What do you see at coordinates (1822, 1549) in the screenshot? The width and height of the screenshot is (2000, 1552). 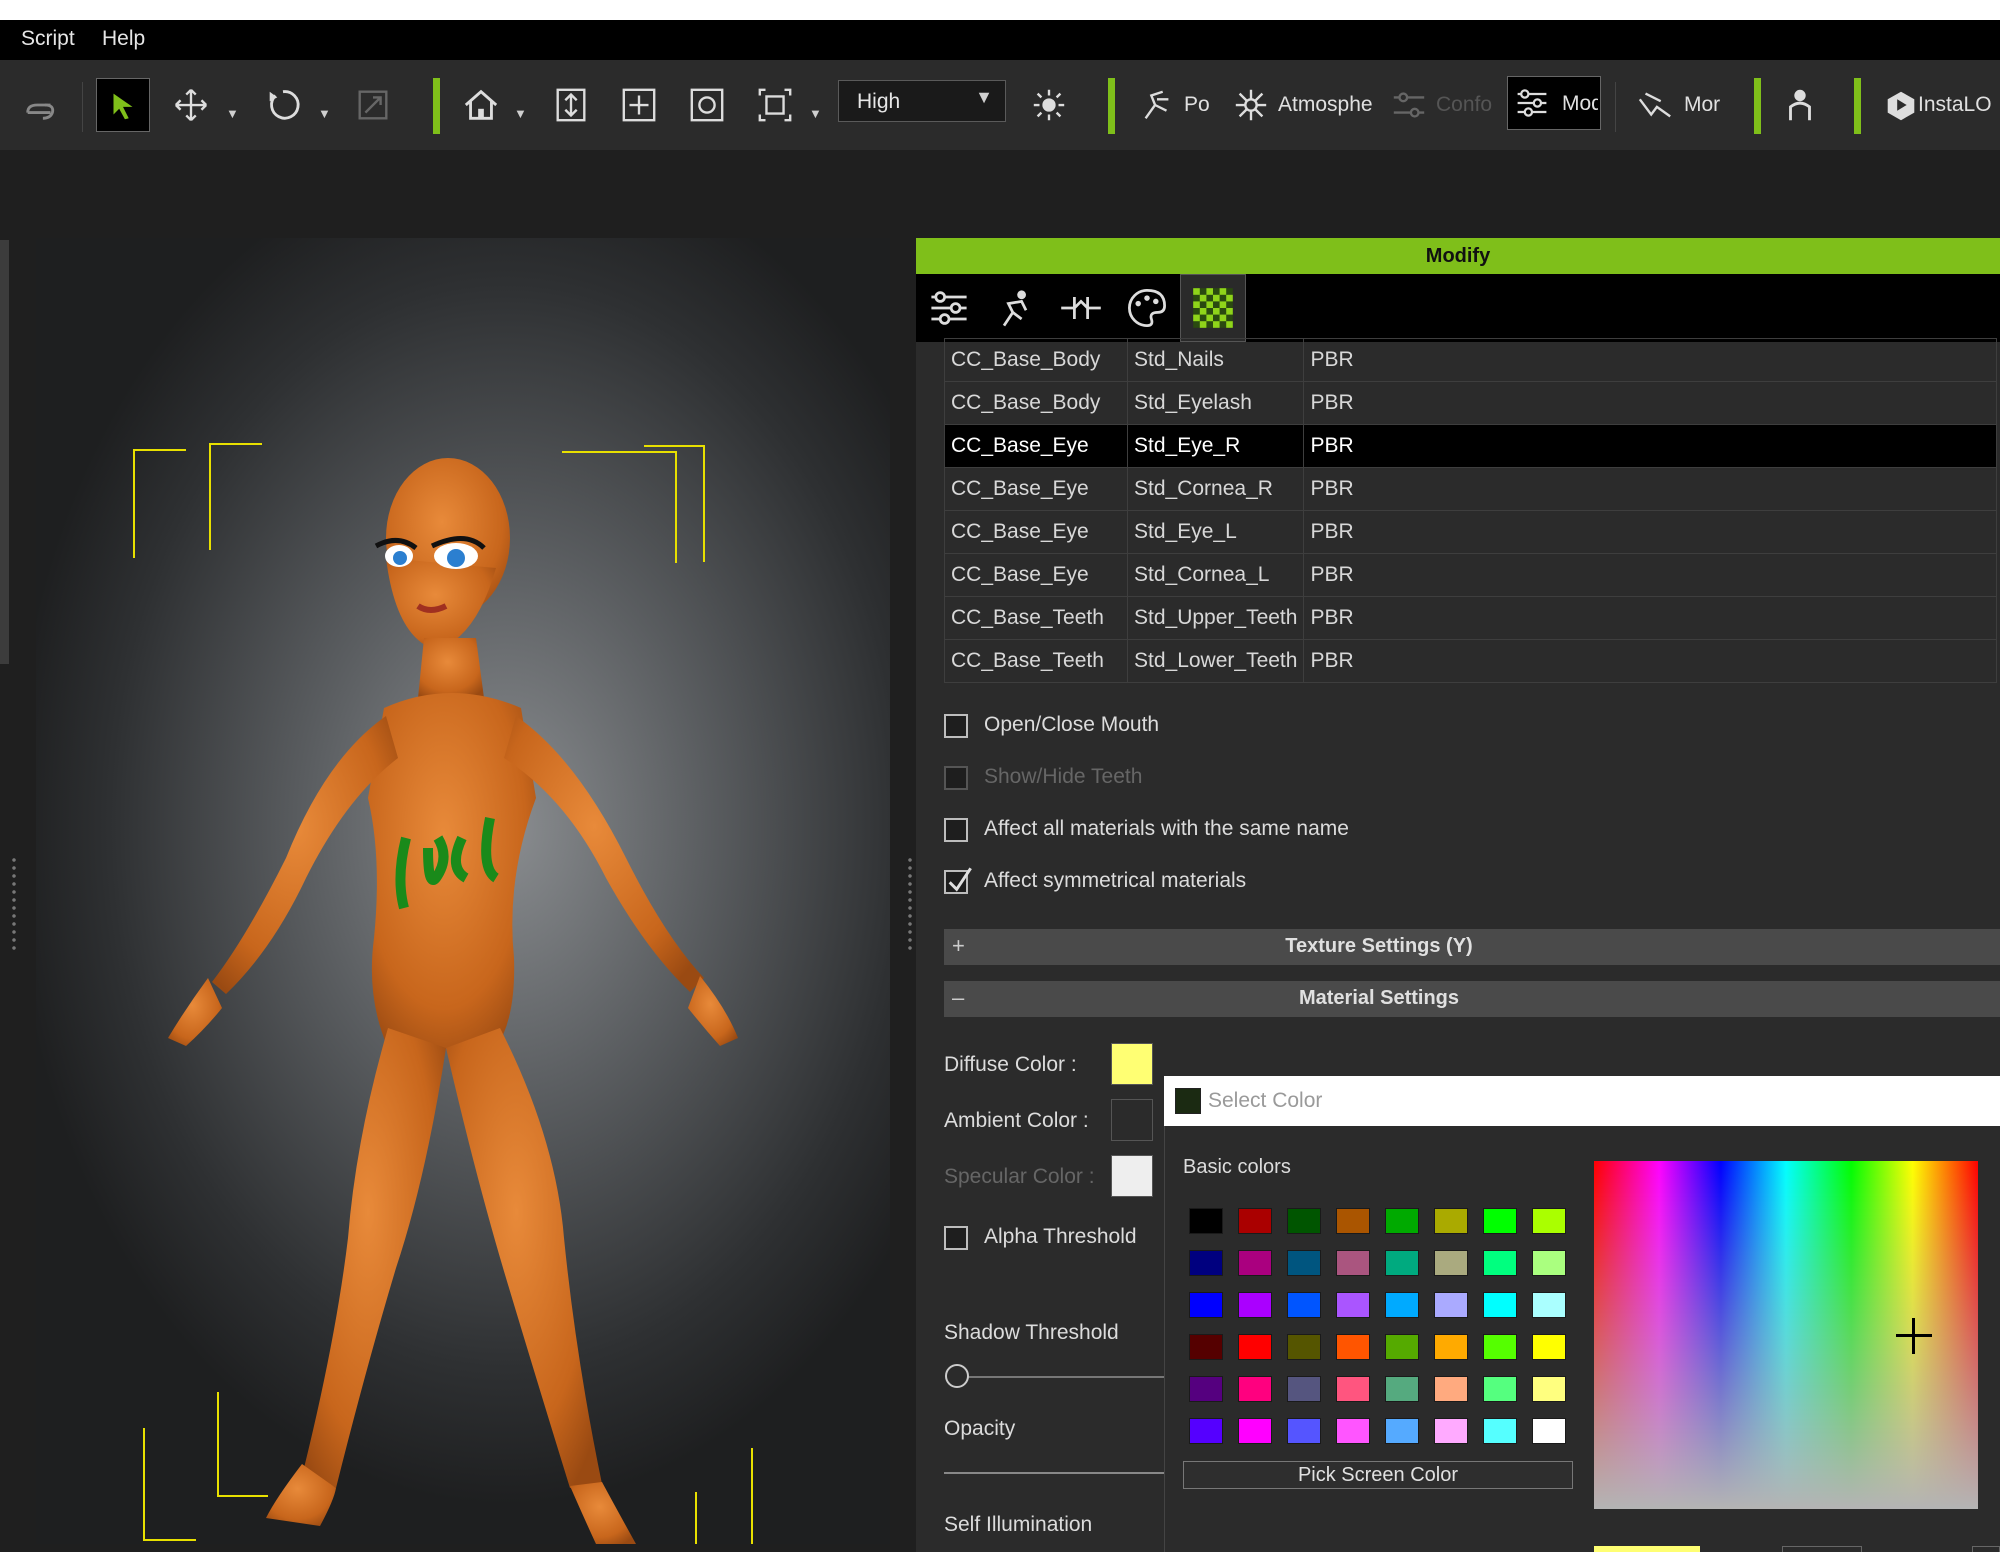 I see `hue-field` at bounding box center [1822, 1549].